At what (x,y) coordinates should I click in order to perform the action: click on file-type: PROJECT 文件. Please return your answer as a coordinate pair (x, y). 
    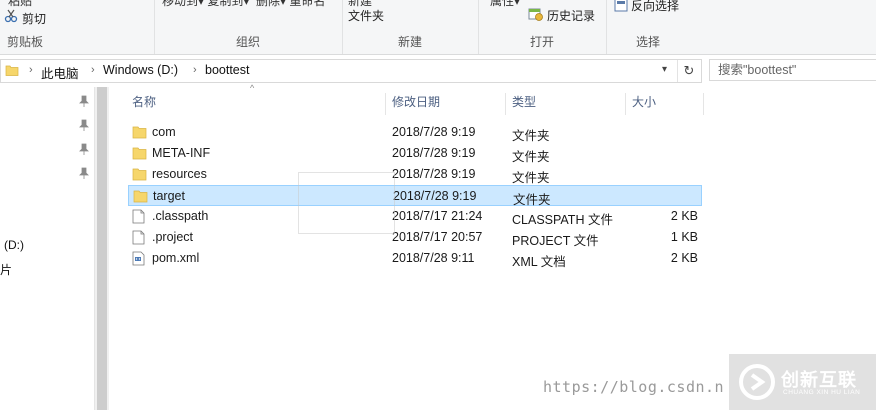
    Looking at the image, I should click on (555, 241).